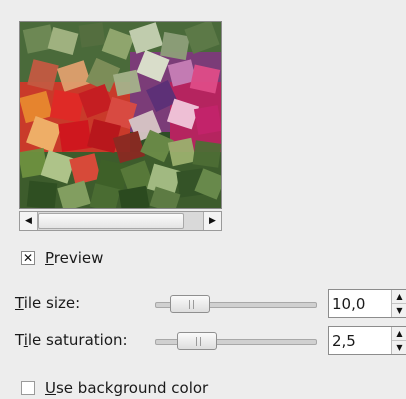 Image resolution: width=406 pixels, height=399 pixels. What do you see at coordinates (367, 303) in the screenshot?
I see `tile-size-spinbutton: 10,0 ▲ ▼` at bounding box center [367, 303].